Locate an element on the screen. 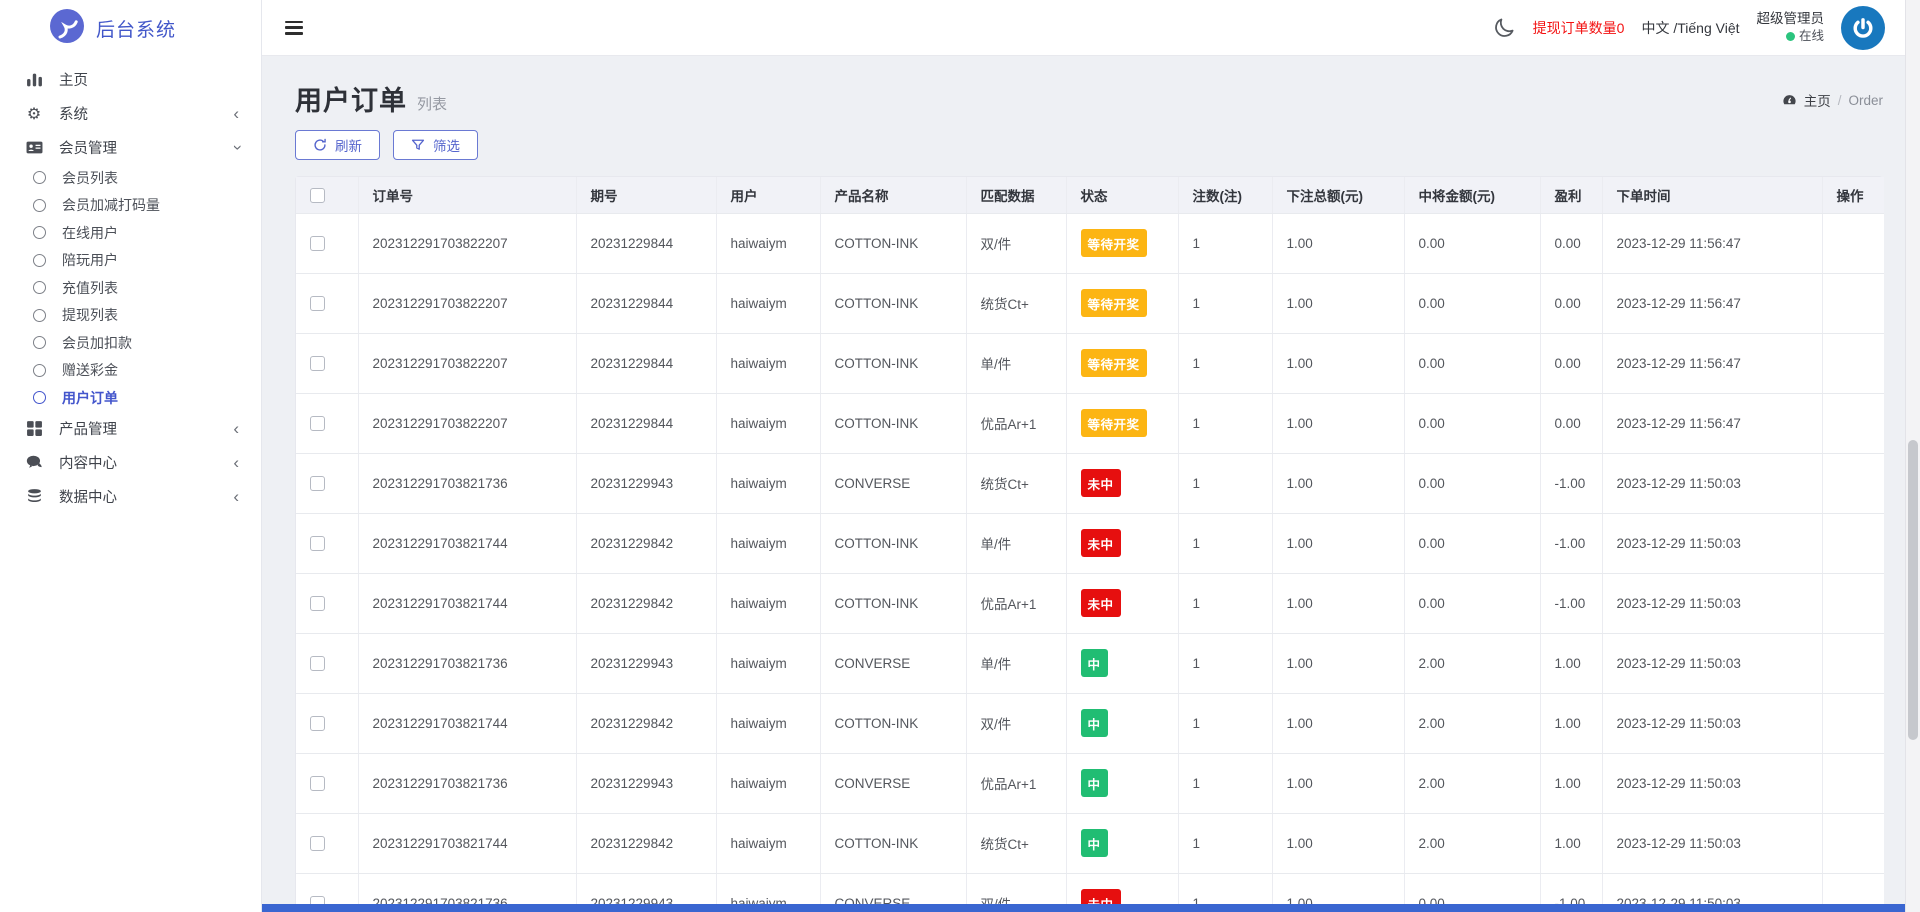  sidebar-item-内容中心: 内容中心 ‹ is located at coordinates (130, 463).